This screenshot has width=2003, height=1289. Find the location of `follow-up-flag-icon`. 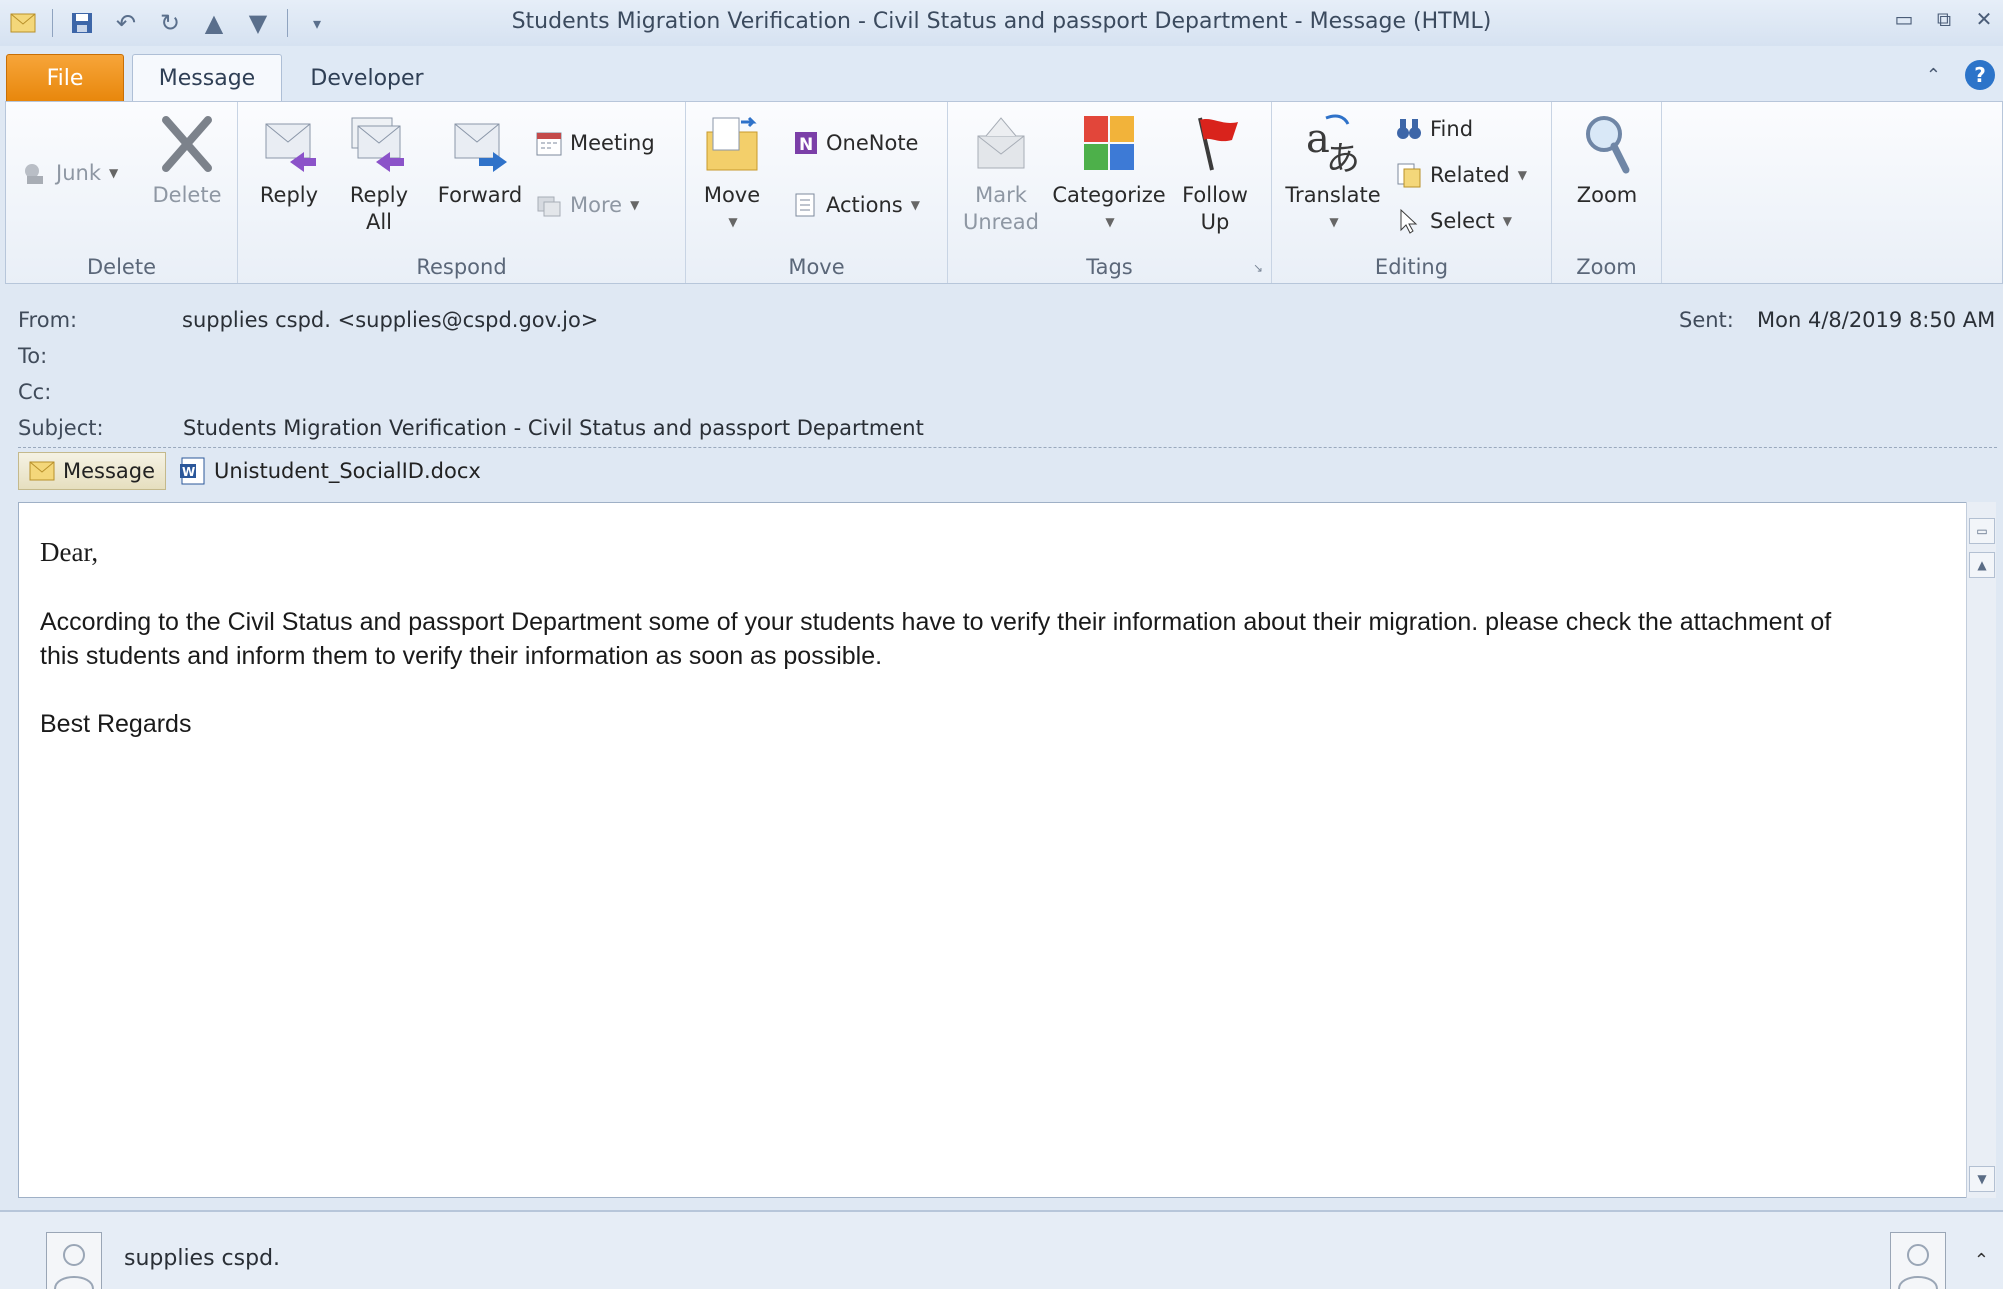

follow-up-flag-icon is located at coordinates (1215, 144).